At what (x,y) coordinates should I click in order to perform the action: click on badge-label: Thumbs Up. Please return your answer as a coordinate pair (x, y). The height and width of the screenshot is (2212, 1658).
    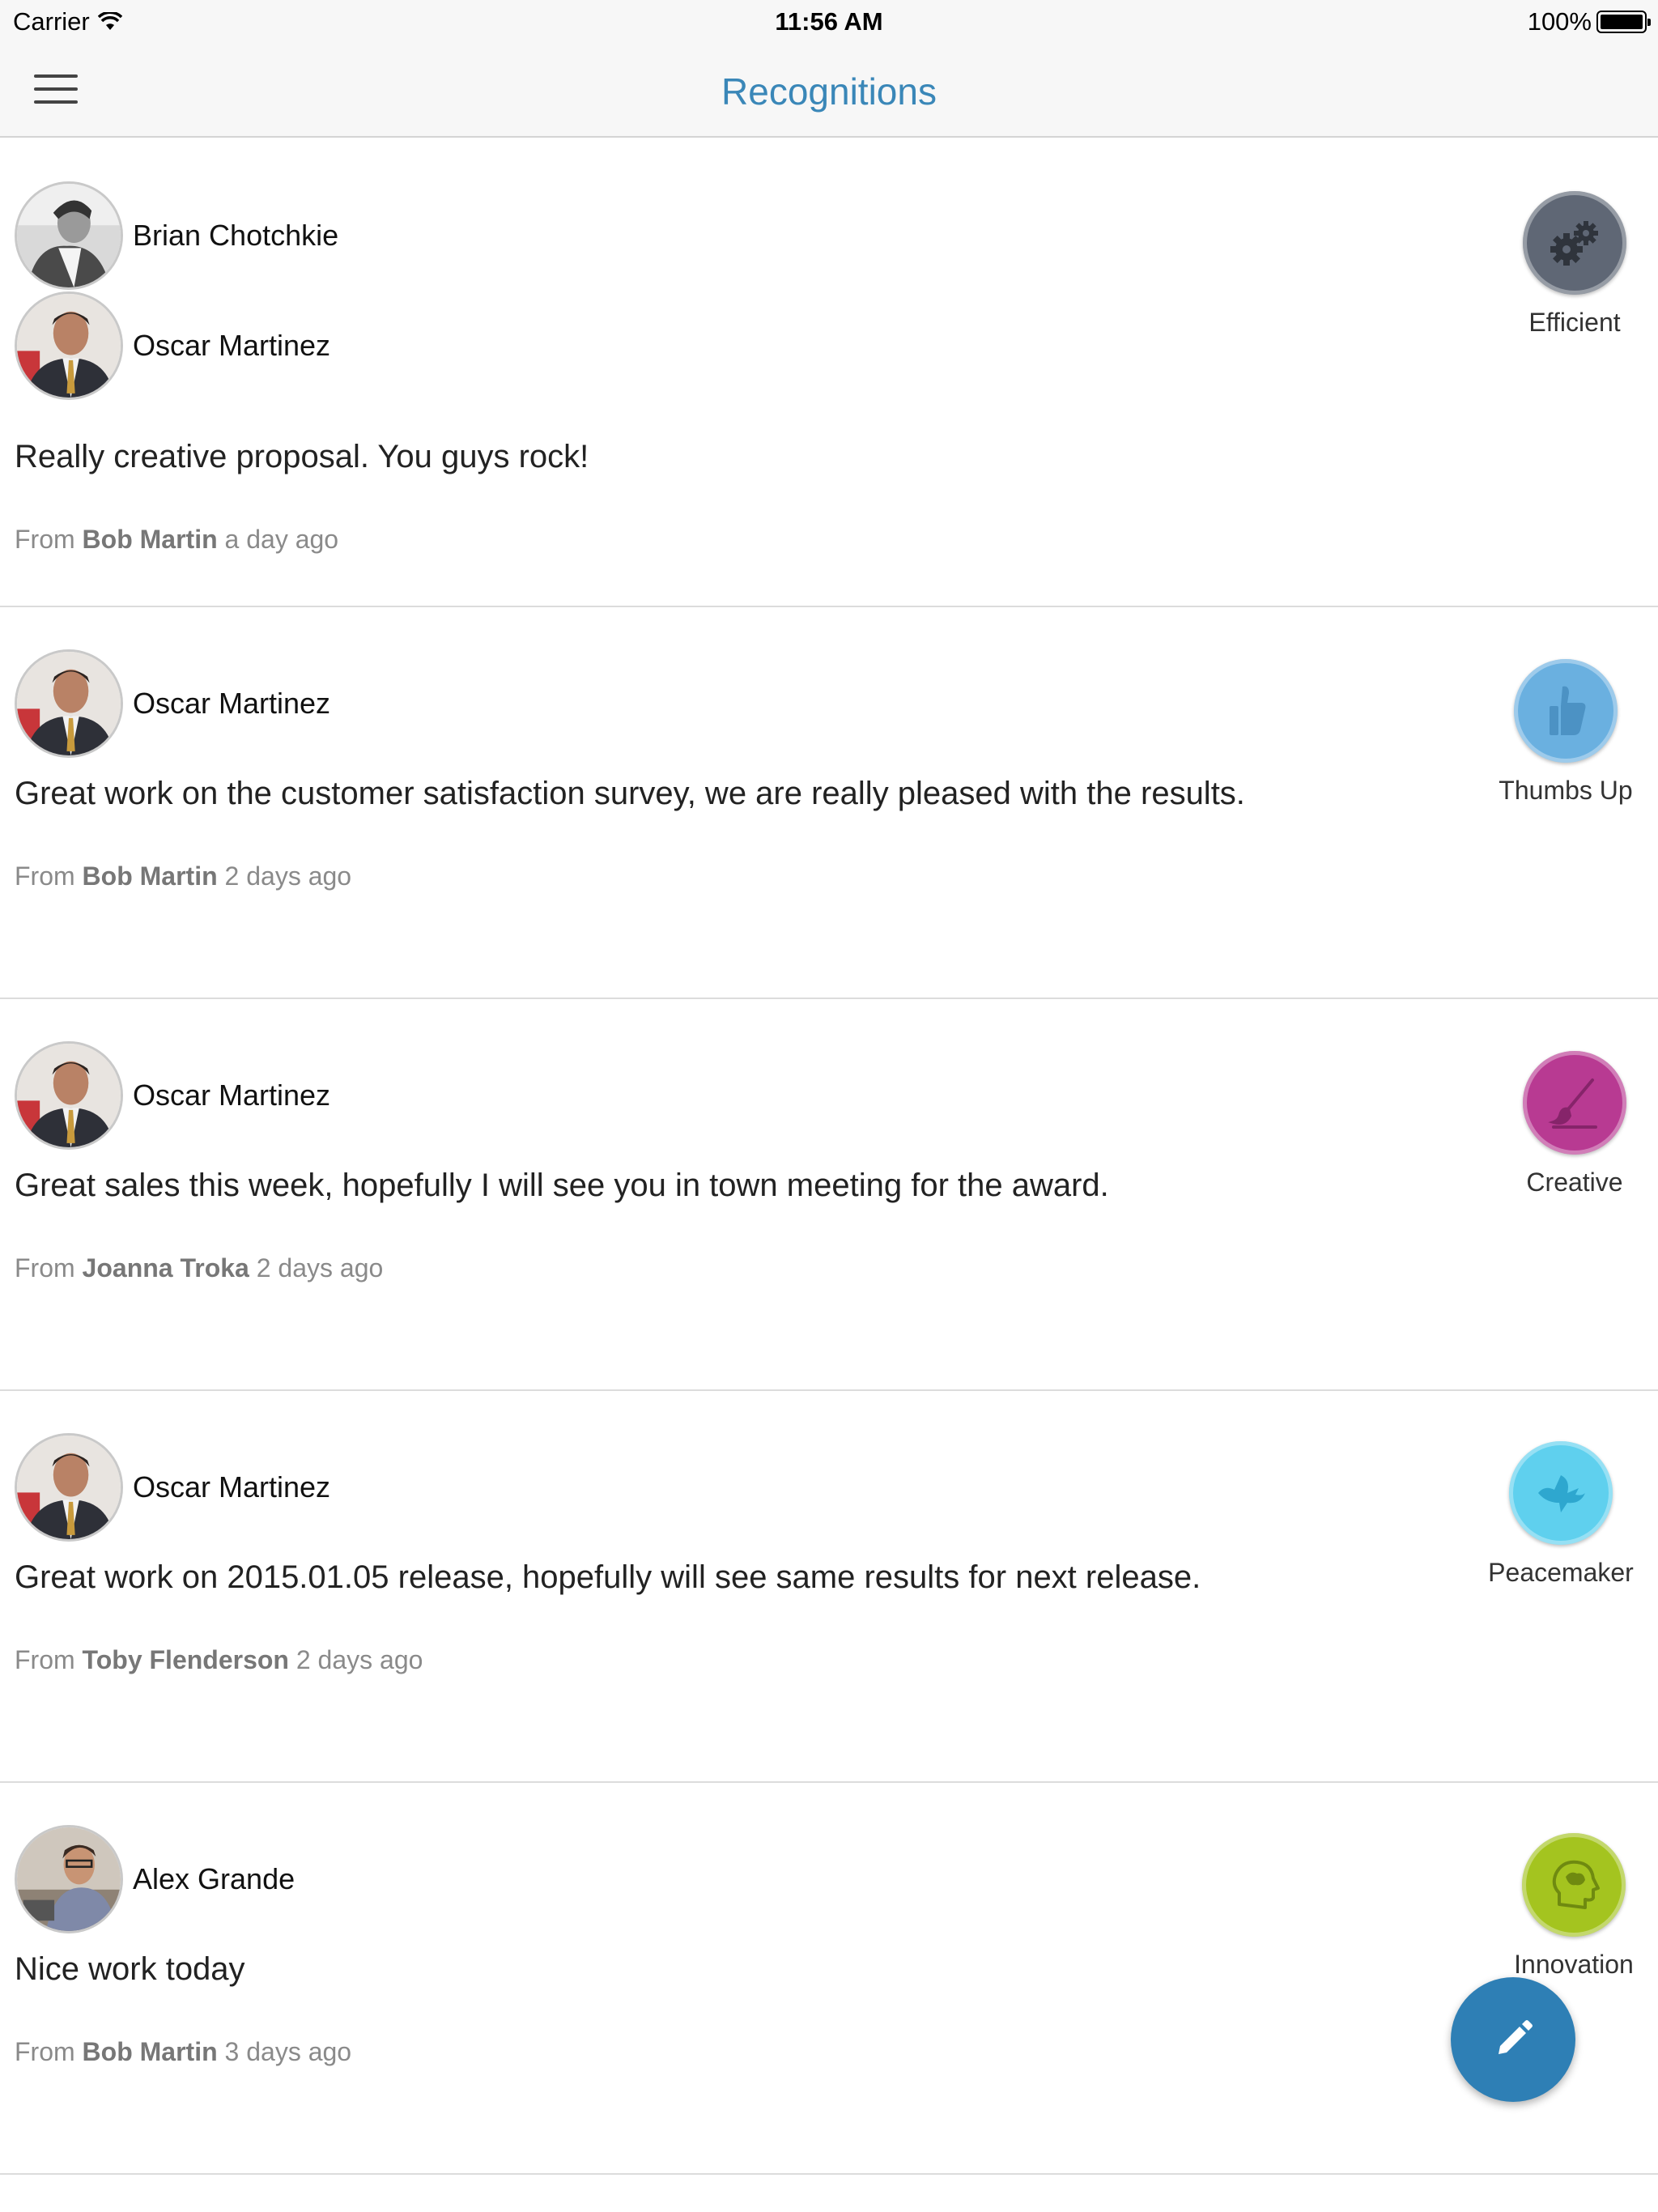
    Looking at the image, I should click on (1566, 791).